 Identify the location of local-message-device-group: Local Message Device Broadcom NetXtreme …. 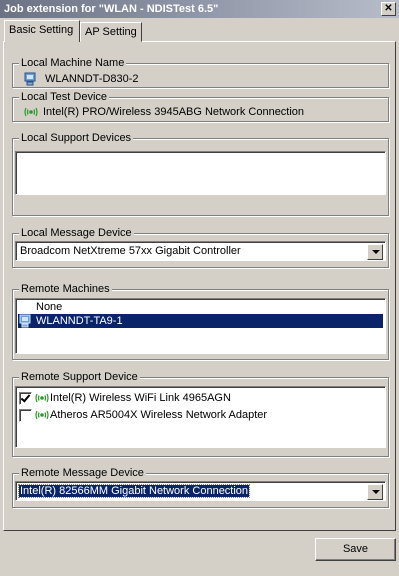
(200, 247).